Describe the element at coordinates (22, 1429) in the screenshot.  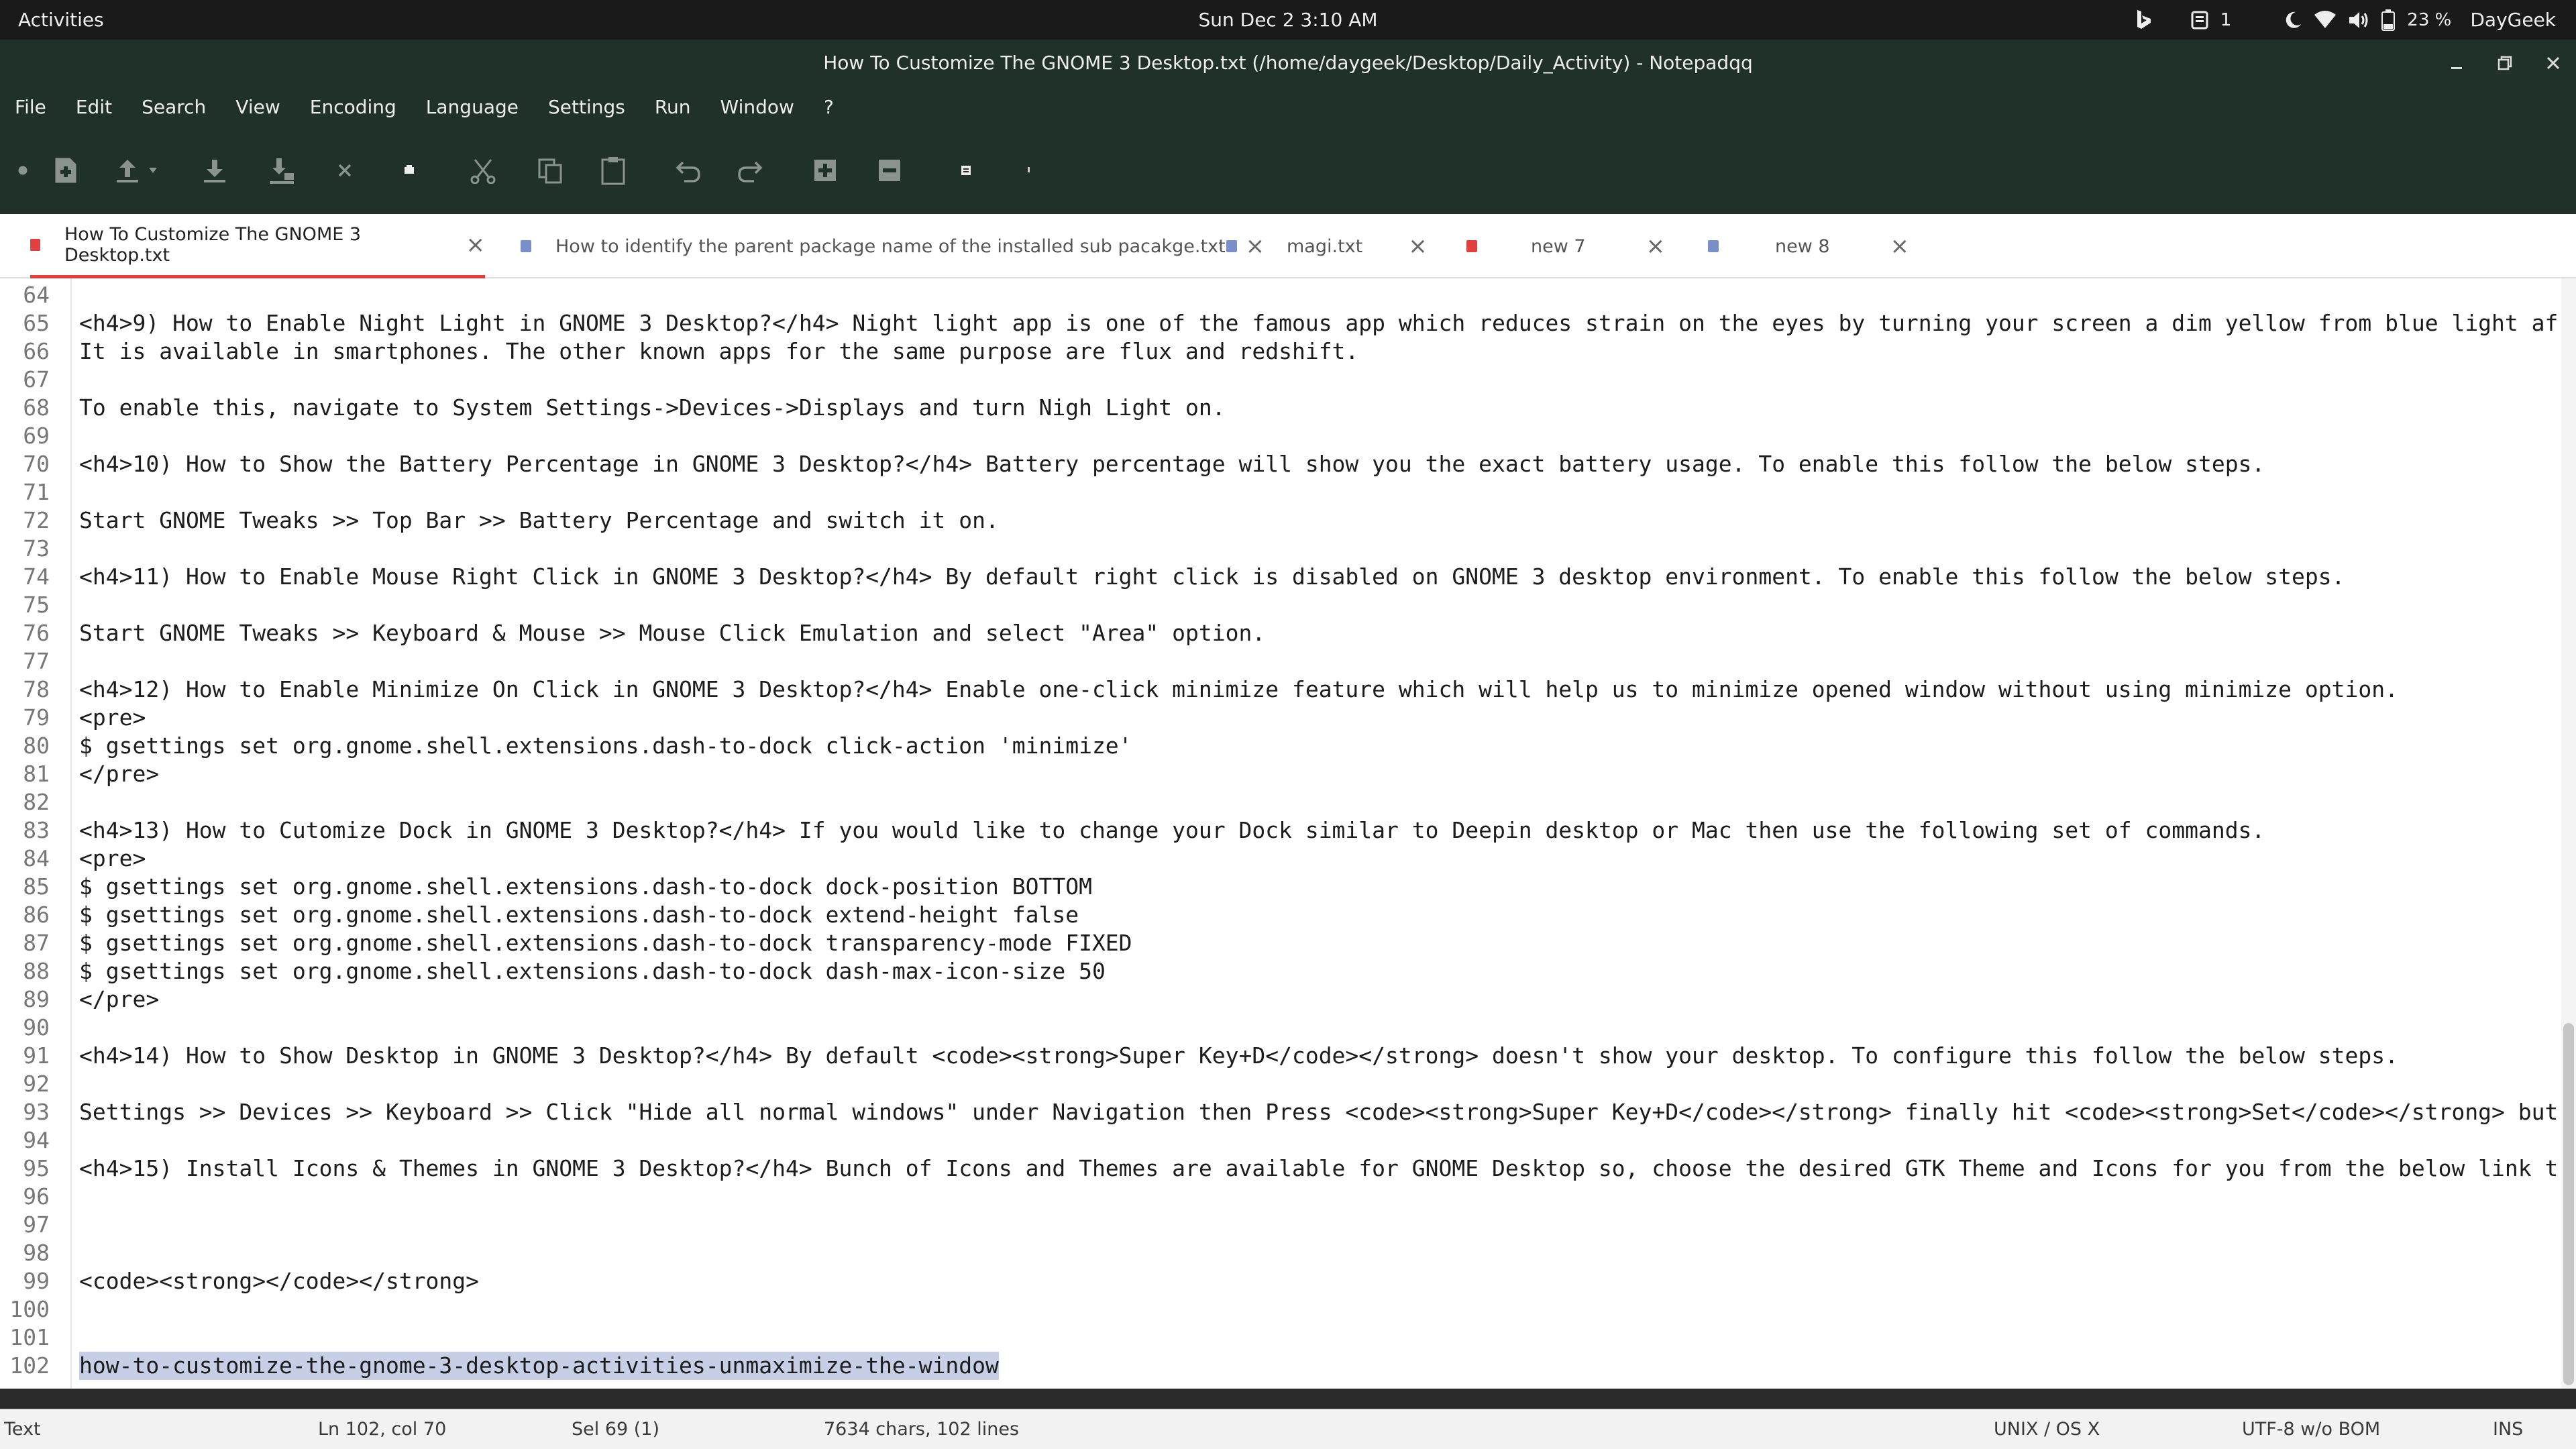
I see `status-language: Text` at that location.